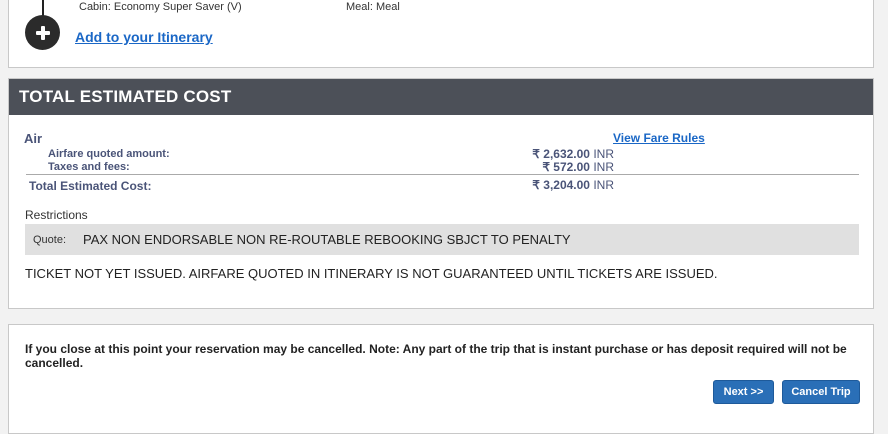 This screenshot has width=888, height=434. What do you see at coordinates (33, 138) in the screenshot?
I see `air-label: Air` at bounding box center [33, 138].